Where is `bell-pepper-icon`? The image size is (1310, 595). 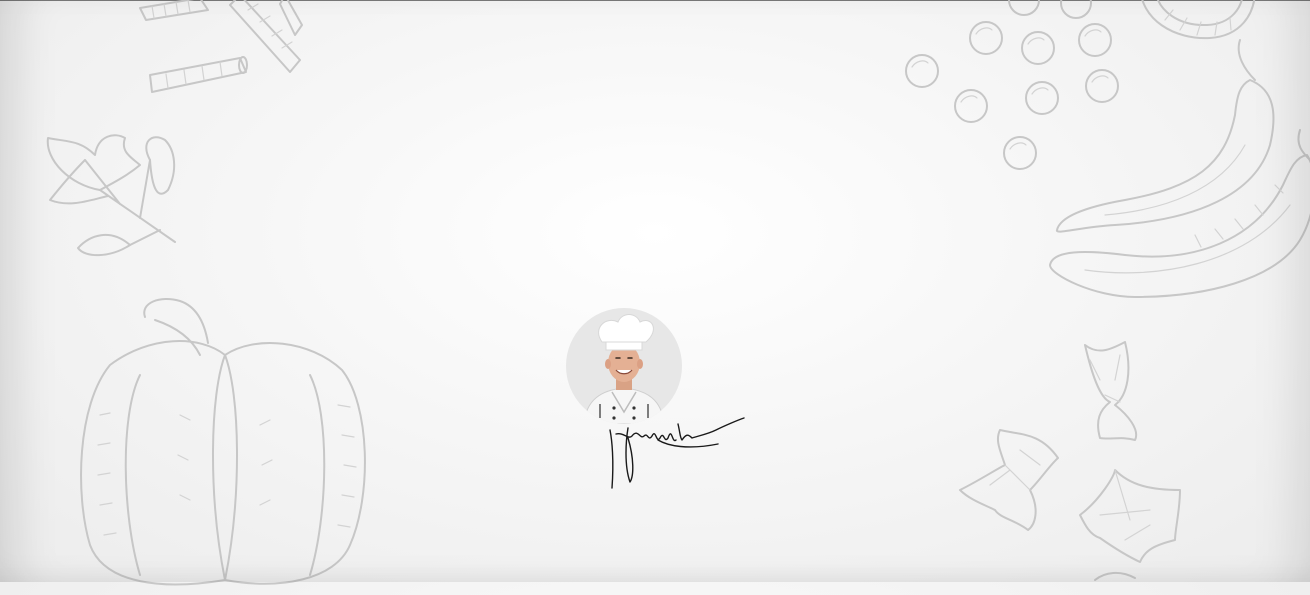
bell-pepper-icon is located at coordinates (223, 442).